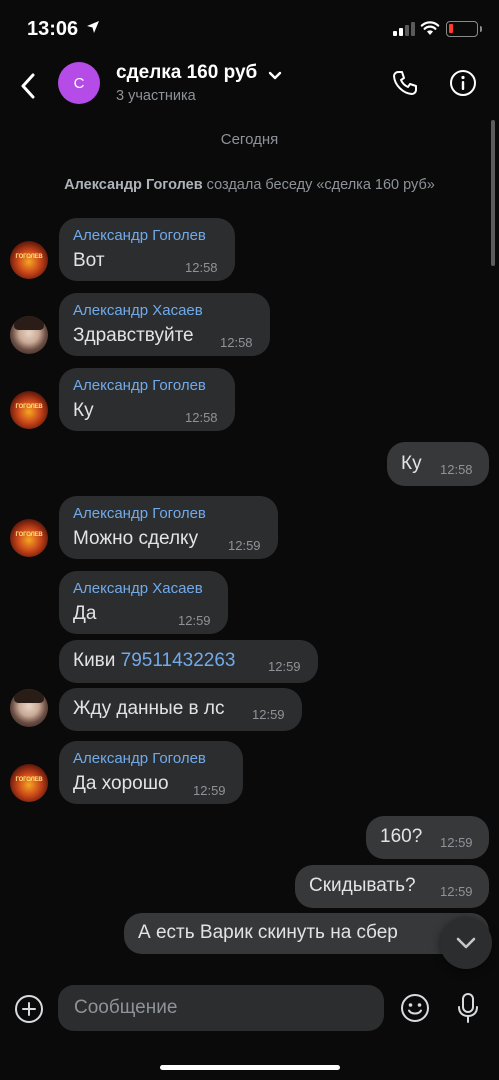 The width and height of the screenshot is (499, 1080). What do you see at coordinates (415, 1008) in the screenshot?
I see `emoji-icon` at bounding box center [415, 1008].